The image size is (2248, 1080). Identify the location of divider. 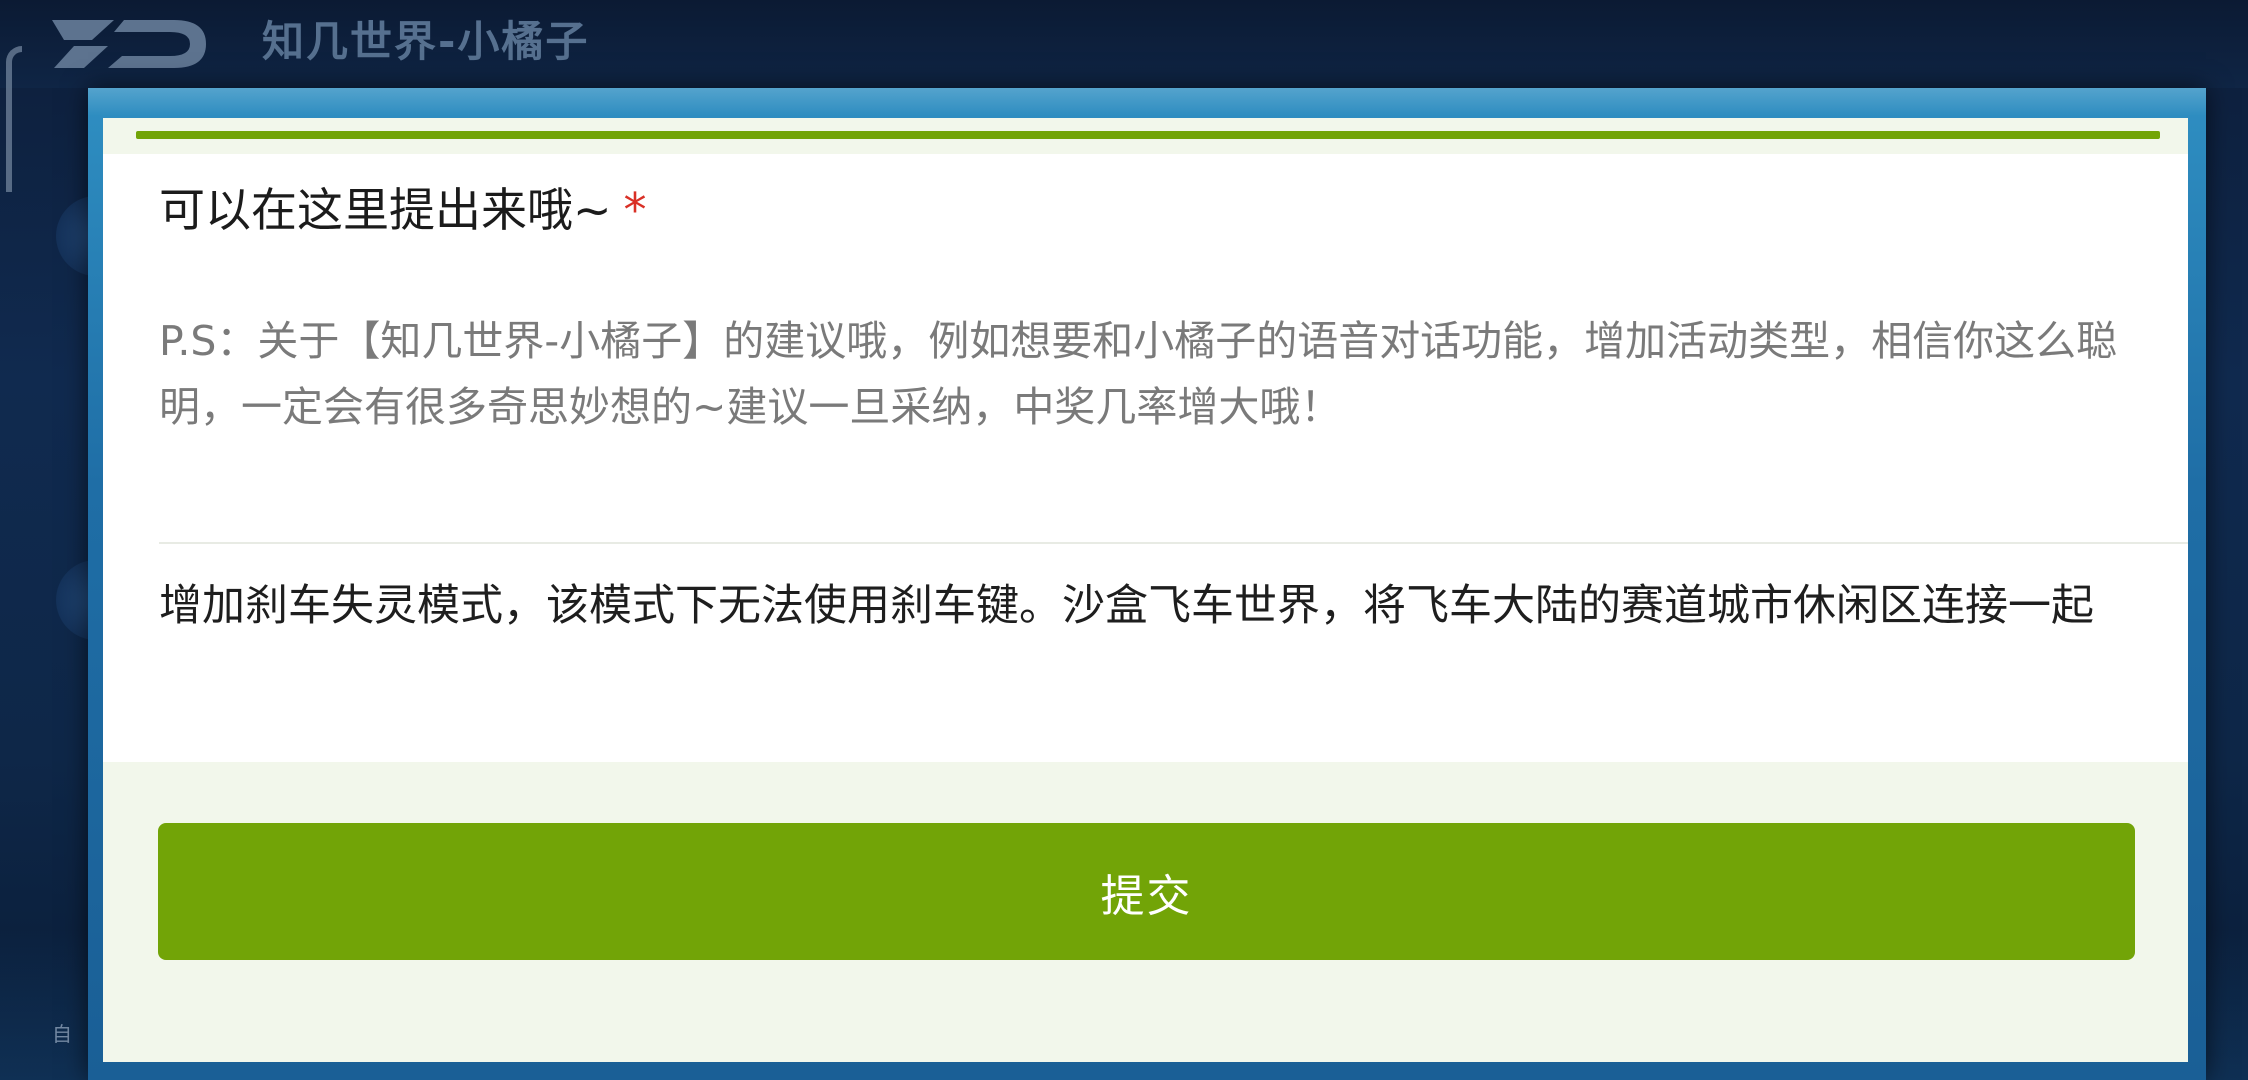
(1173, 543).